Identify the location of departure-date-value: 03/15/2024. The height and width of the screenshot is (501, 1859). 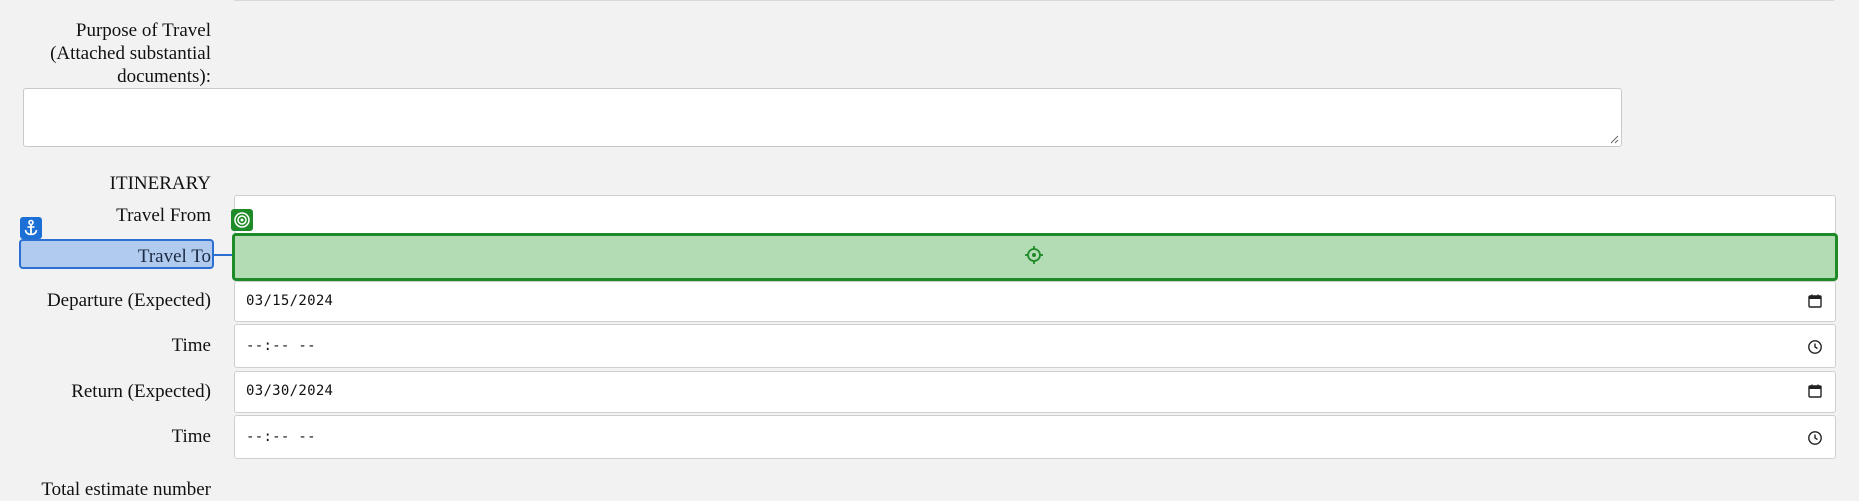
(290, 301).